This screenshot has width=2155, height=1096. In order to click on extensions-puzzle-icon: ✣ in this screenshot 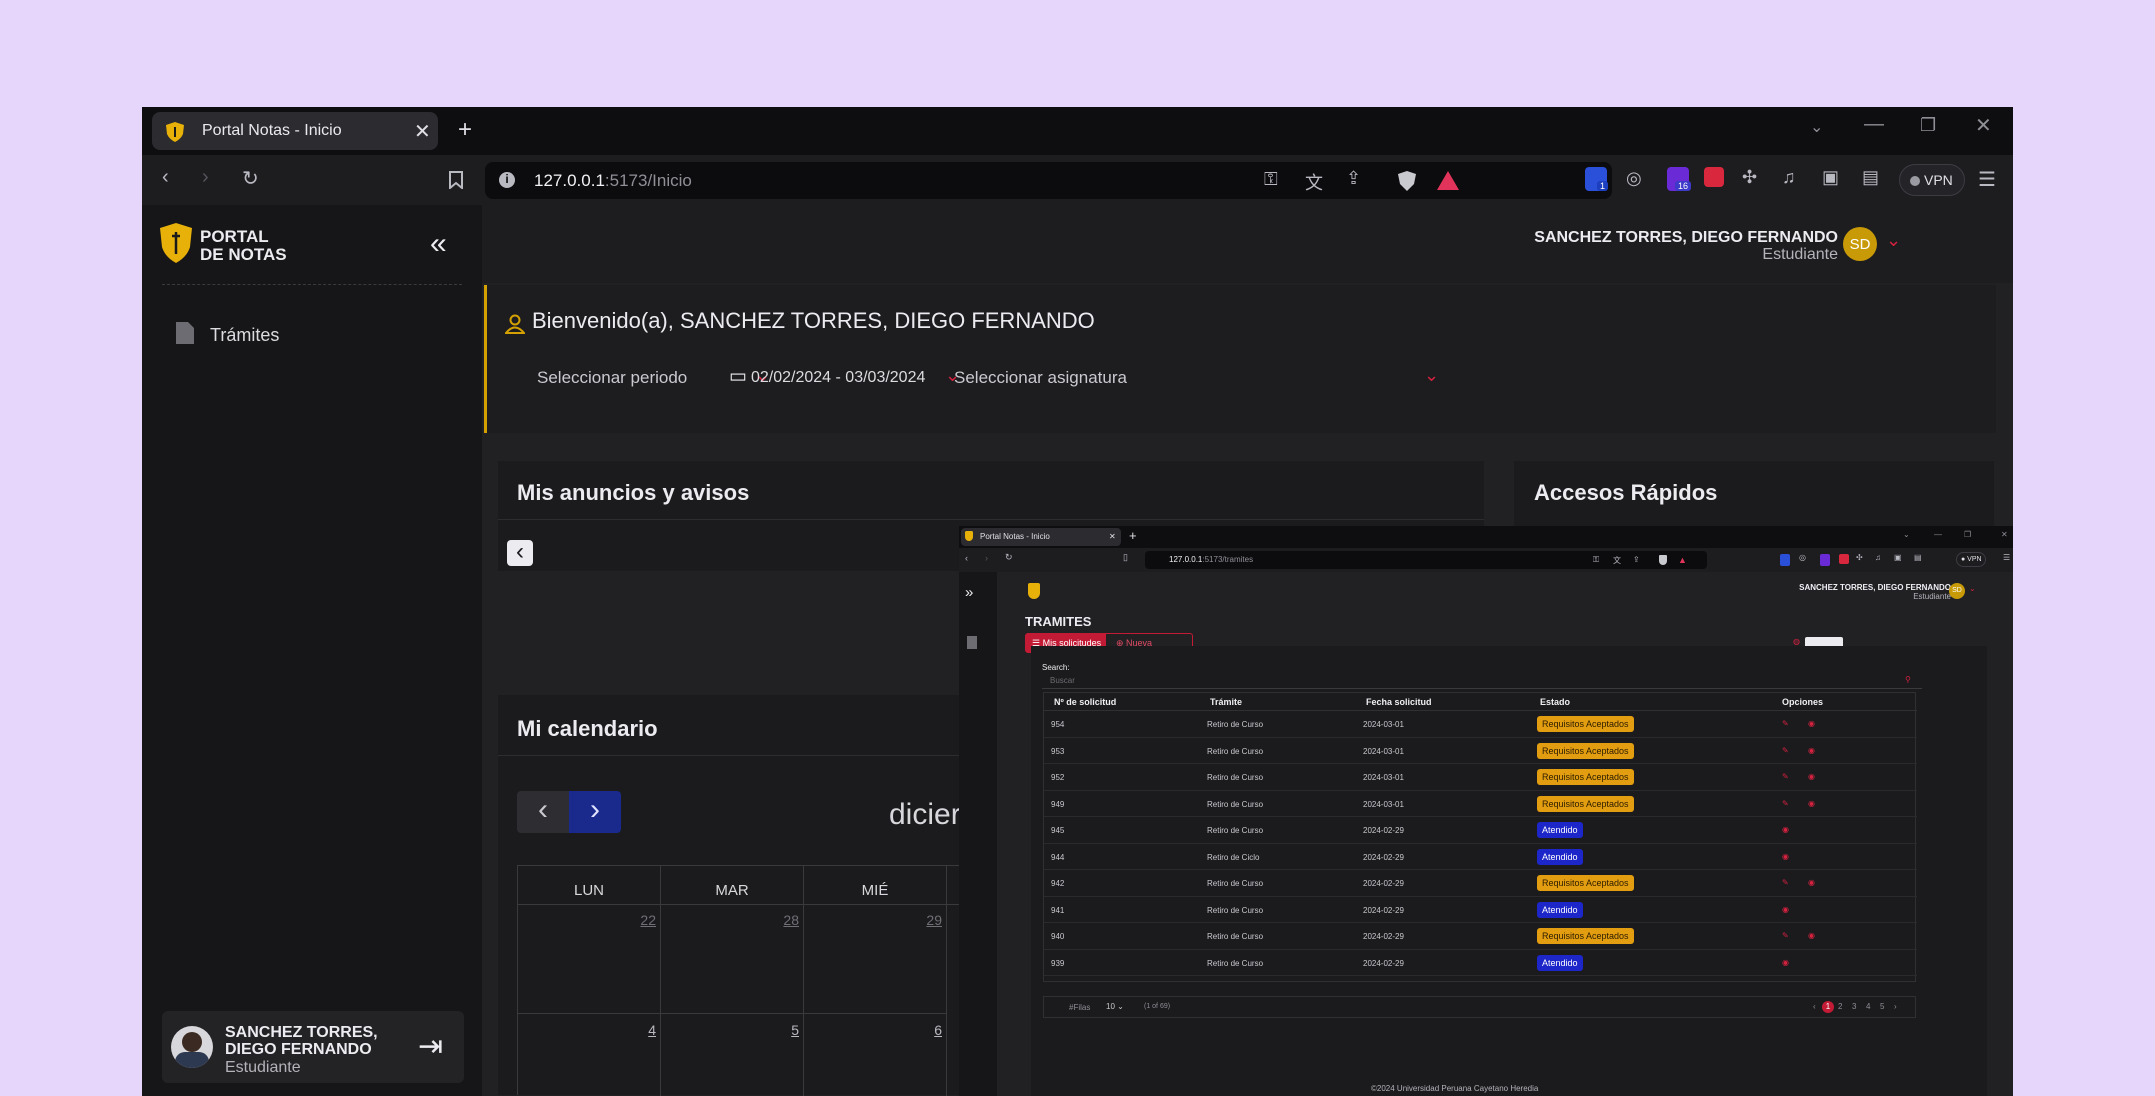, I will do `click(1749, 177)`.